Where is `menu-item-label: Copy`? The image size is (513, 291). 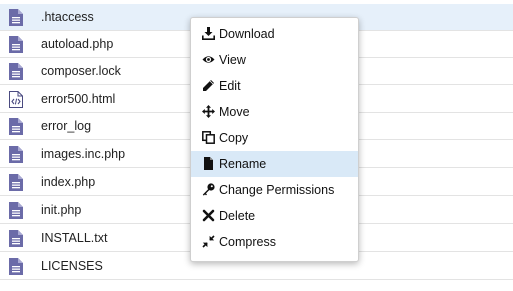
menu-item-label: Copy is located at coordinates (234, 138).